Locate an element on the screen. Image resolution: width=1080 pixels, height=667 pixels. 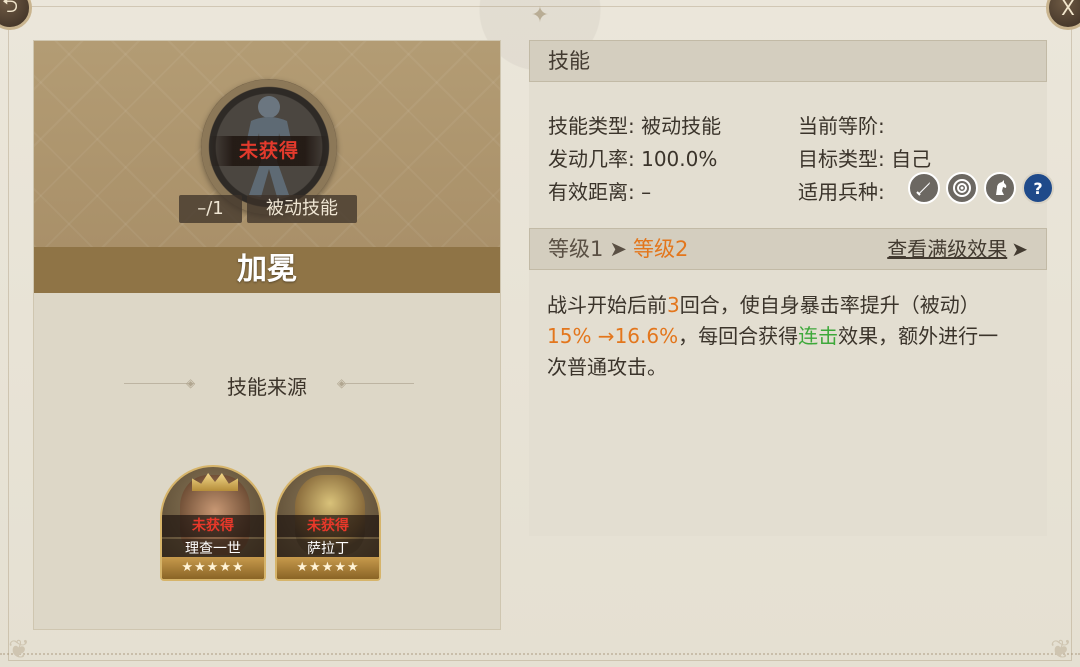
hero-card-saladin: 未获得 萨拉丁 ★★★★★ is located at coordinates (328, 523).